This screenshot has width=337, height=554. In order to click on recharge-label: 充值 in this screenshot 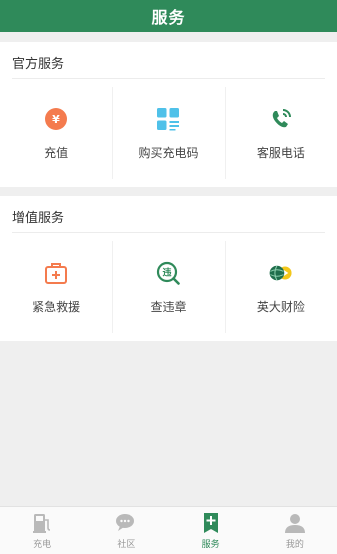, I will do `click(56, 153)`.